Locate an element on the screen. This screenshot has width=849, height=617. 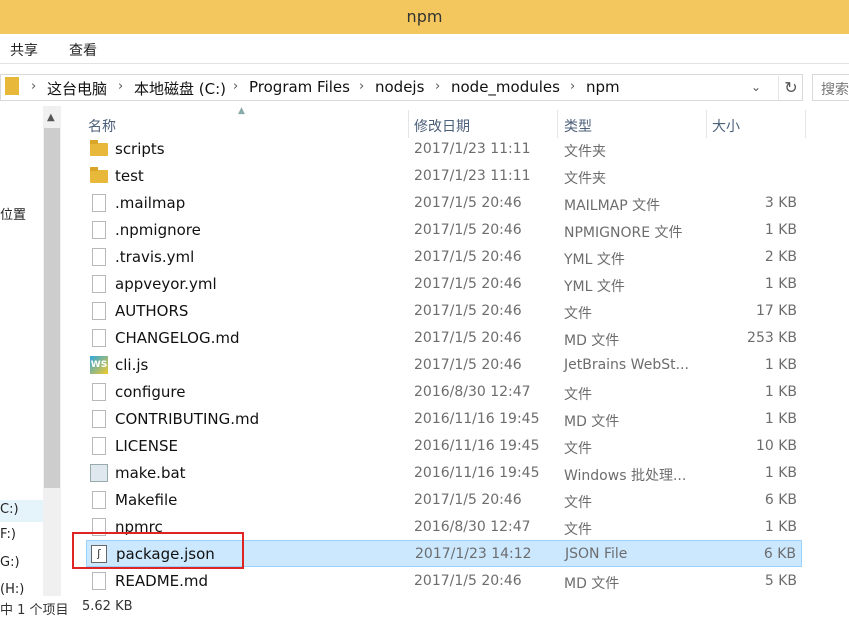
tab-view: 查看 is located at coordinates (83, 50).